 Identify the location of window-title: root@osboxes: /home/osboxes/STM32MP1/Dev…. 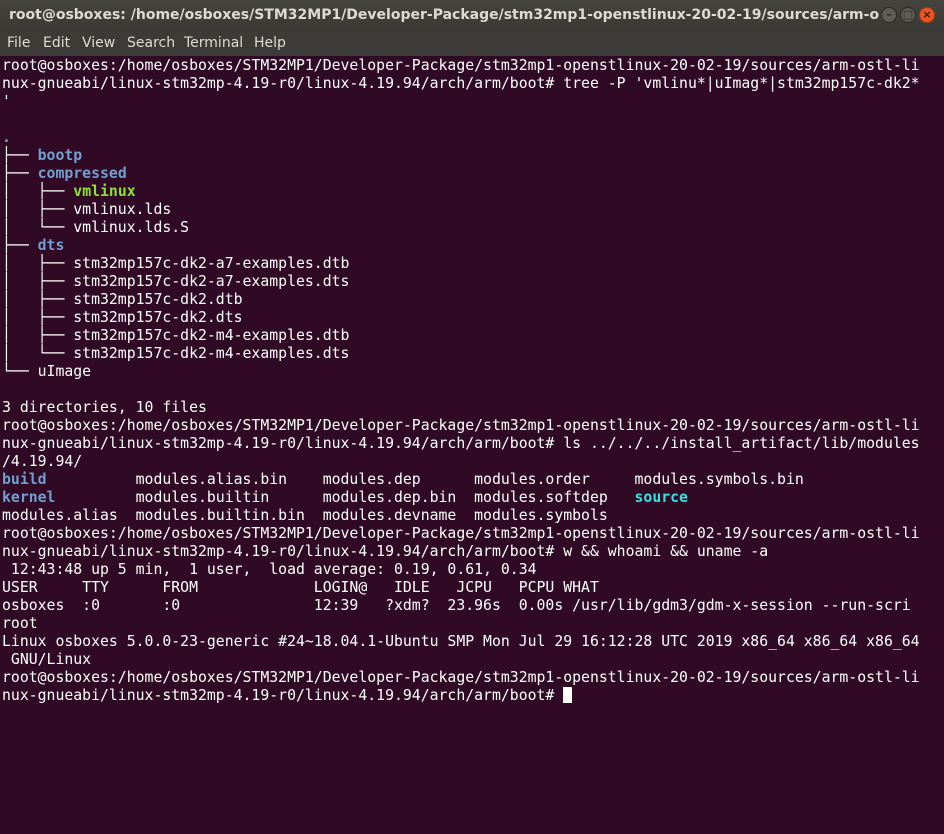
(444, 15).